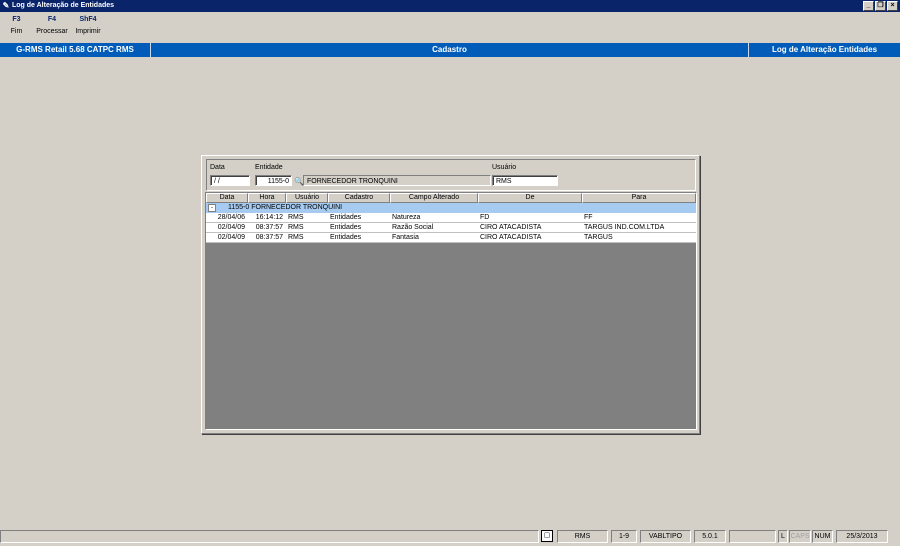 The height and width of the screenshot is (546, 900). What do you see at coordinates (598, 237) in the screenshot?
I see `cell-para: TARGUS` at bounding box center [598, 237].